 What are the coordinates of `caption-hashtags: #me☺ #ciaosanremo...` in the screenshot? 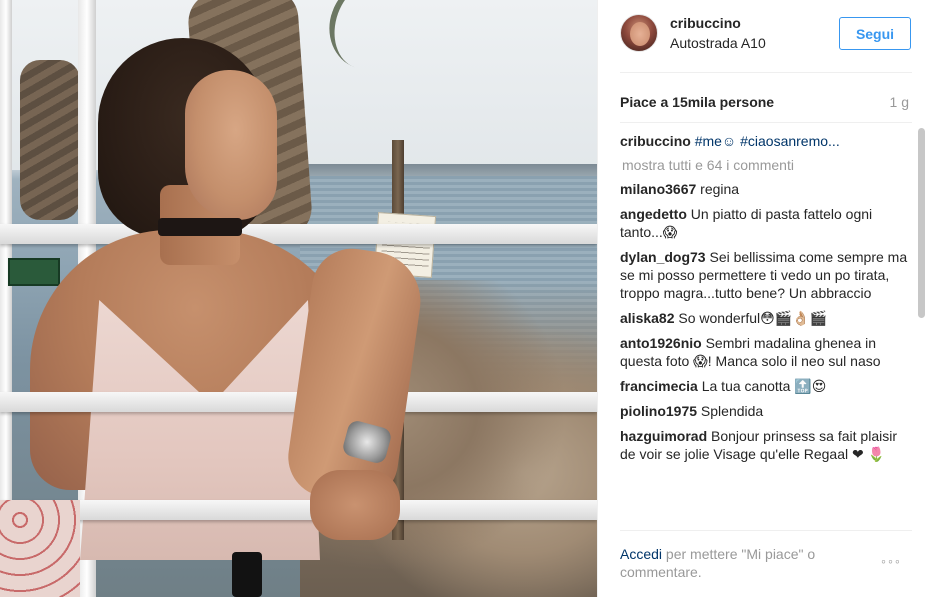 It's located at (767, 141).